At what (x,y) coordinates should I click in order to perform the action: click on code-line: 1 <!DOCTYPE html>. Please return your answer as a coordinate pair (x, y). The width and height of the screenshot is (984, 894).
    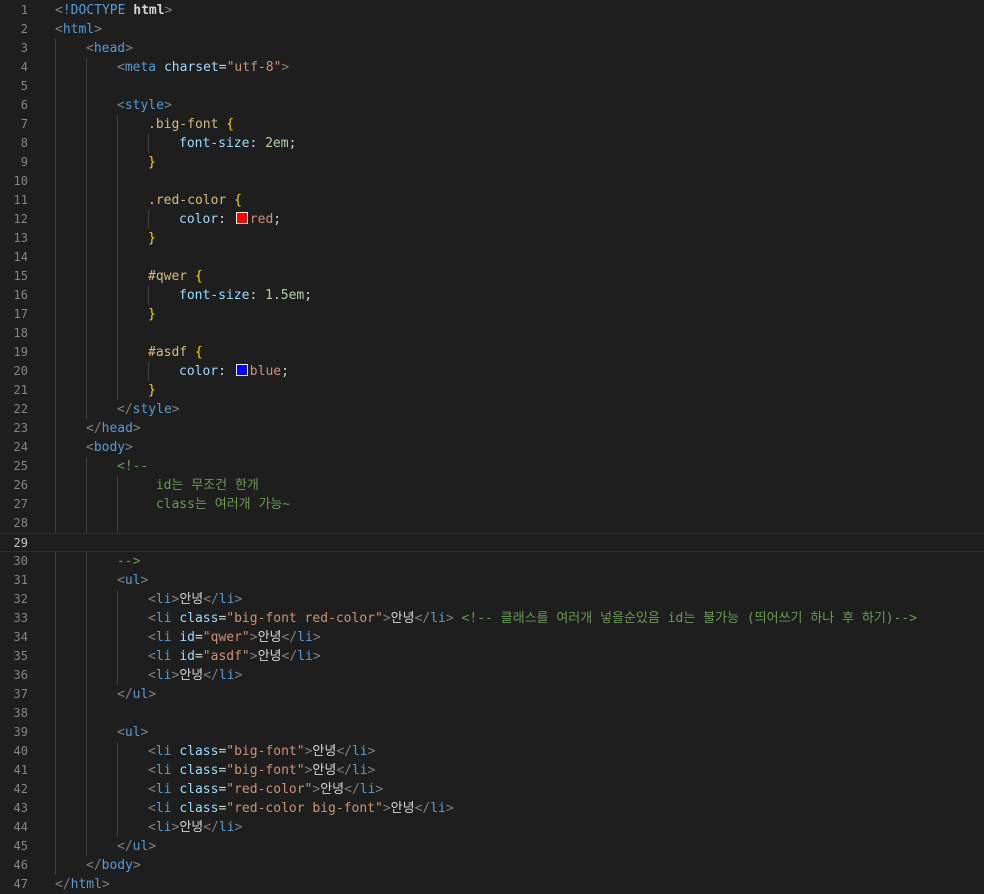
    Looking at the image, I should click on (492, 10).